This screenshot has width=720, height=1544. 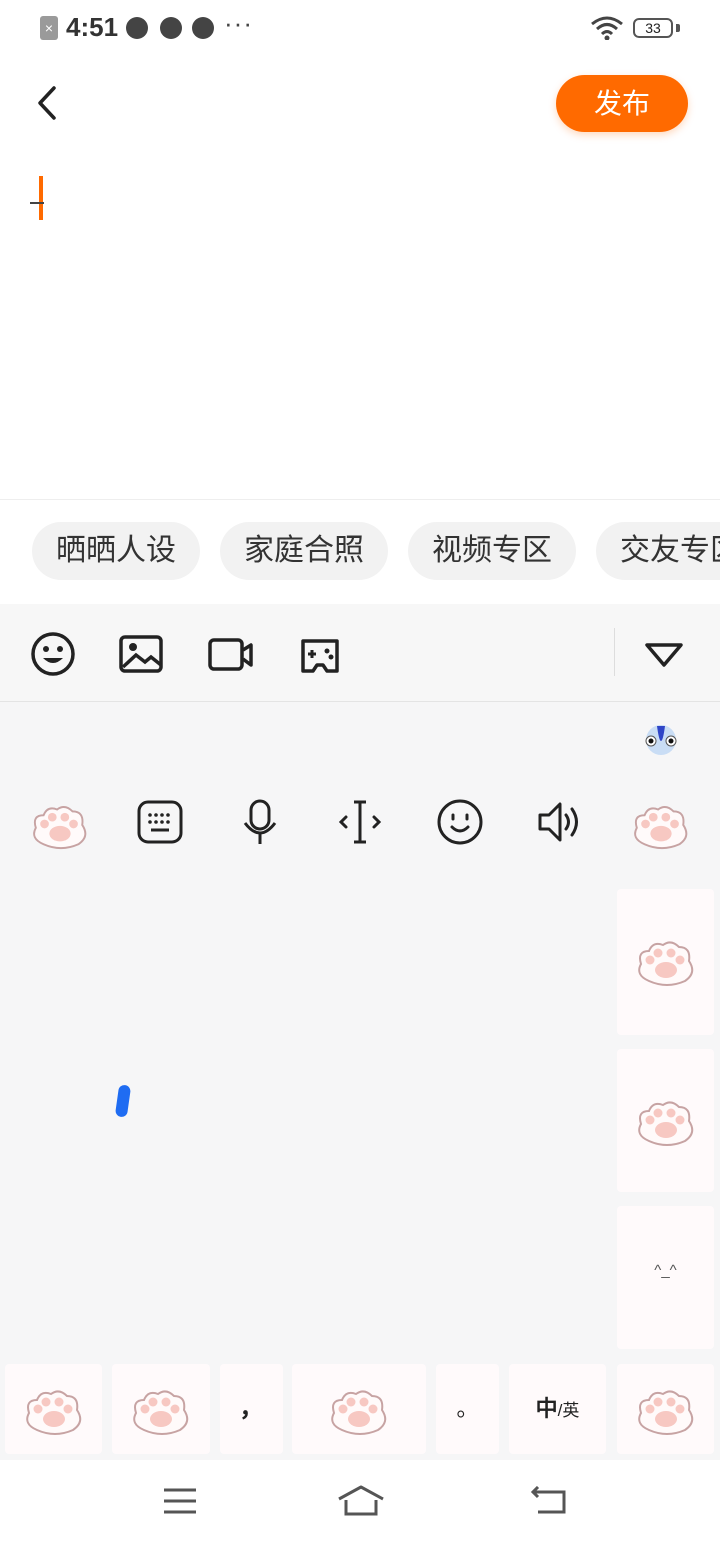 What do you see at coordinates (180, 1501) in the screenshot?
I see `menu-icon` at bounding box center [180, 1501].